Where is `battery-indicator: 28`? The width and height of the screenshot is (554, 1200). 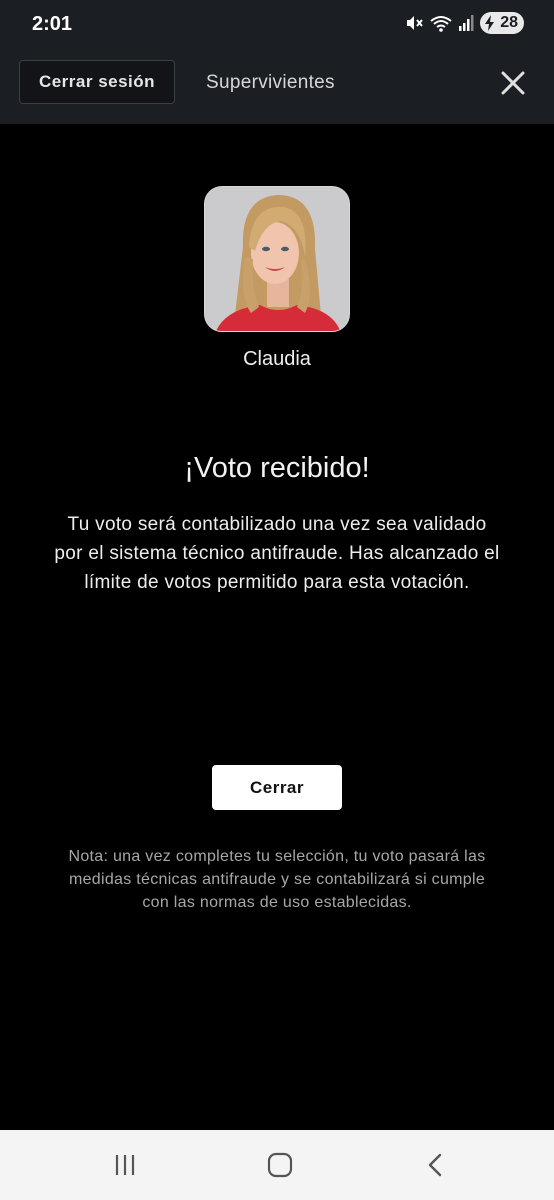 battery-indicator: 28 is located at coordinates (502, 23).